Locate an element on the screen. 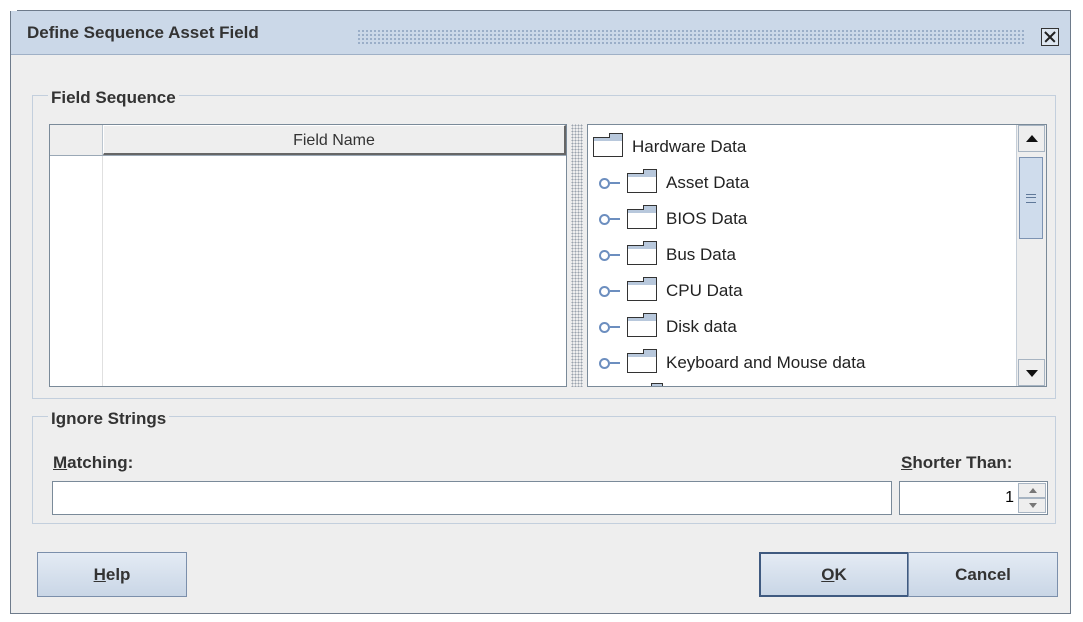 The width and height of the screenshot is (1083, 622). ok-label: K is located at coordinates (840, 574).